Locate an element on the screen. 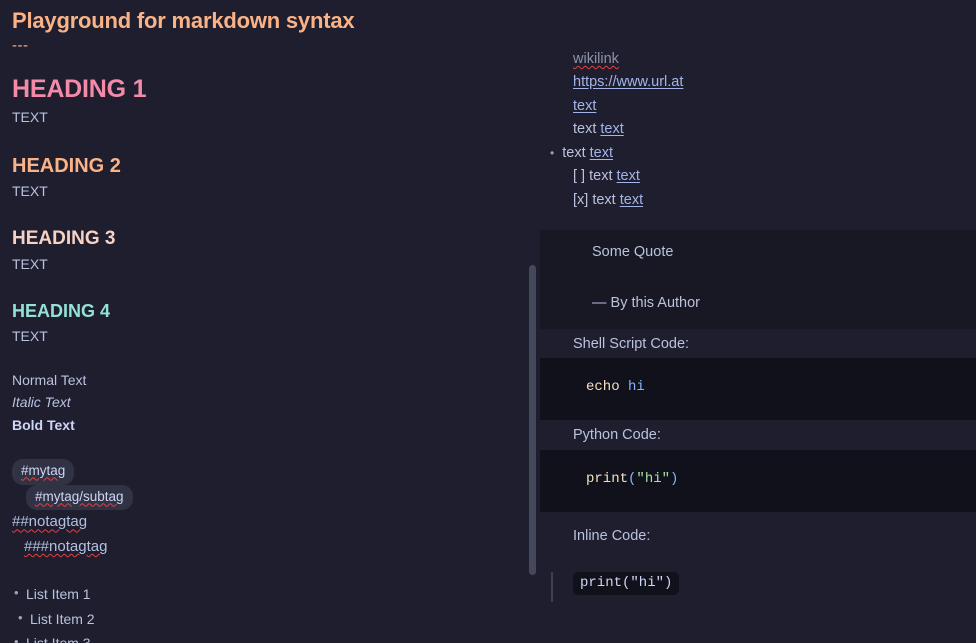  italic-text: Italic Text is located at coordinates (41, 402).